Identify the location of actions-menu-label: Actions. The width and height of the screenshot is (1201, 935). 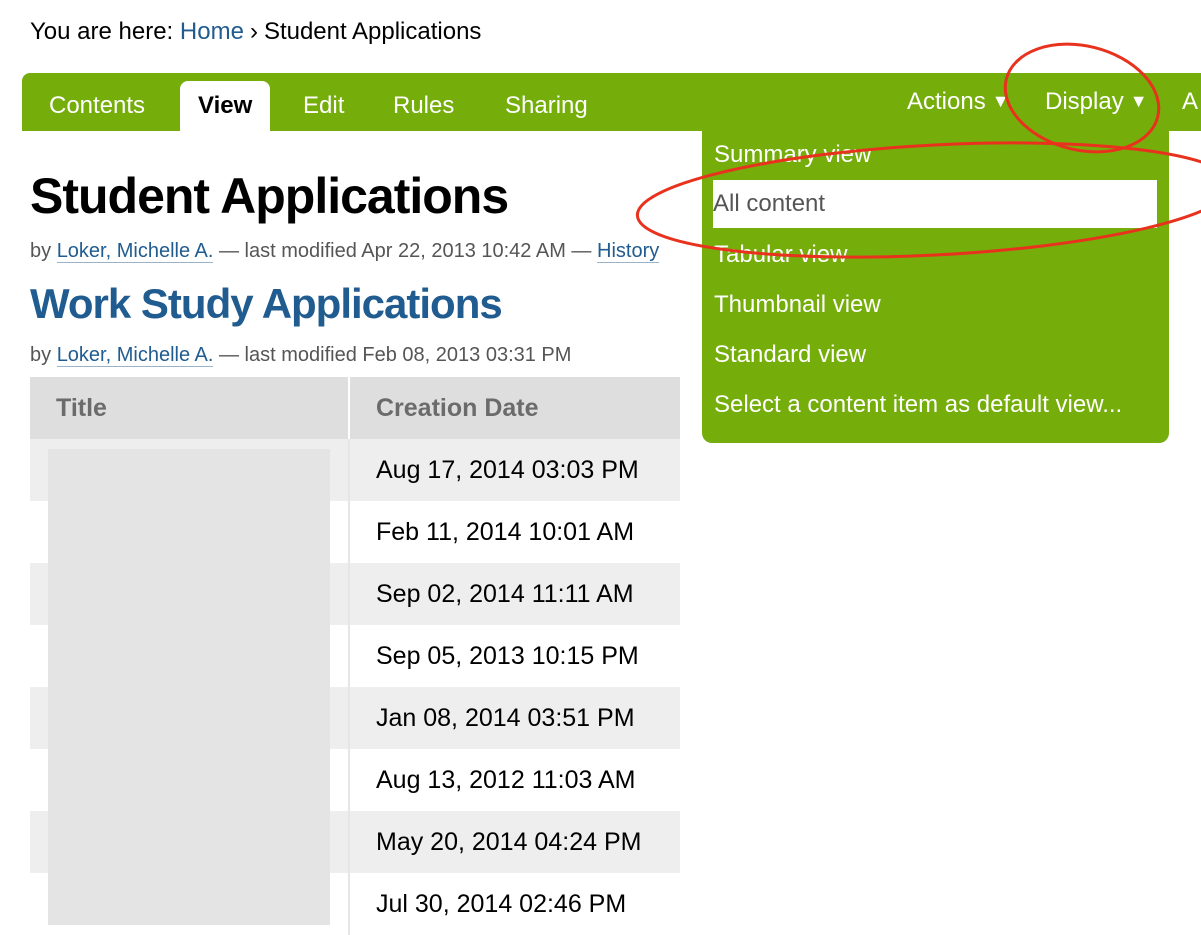
(946, 101).